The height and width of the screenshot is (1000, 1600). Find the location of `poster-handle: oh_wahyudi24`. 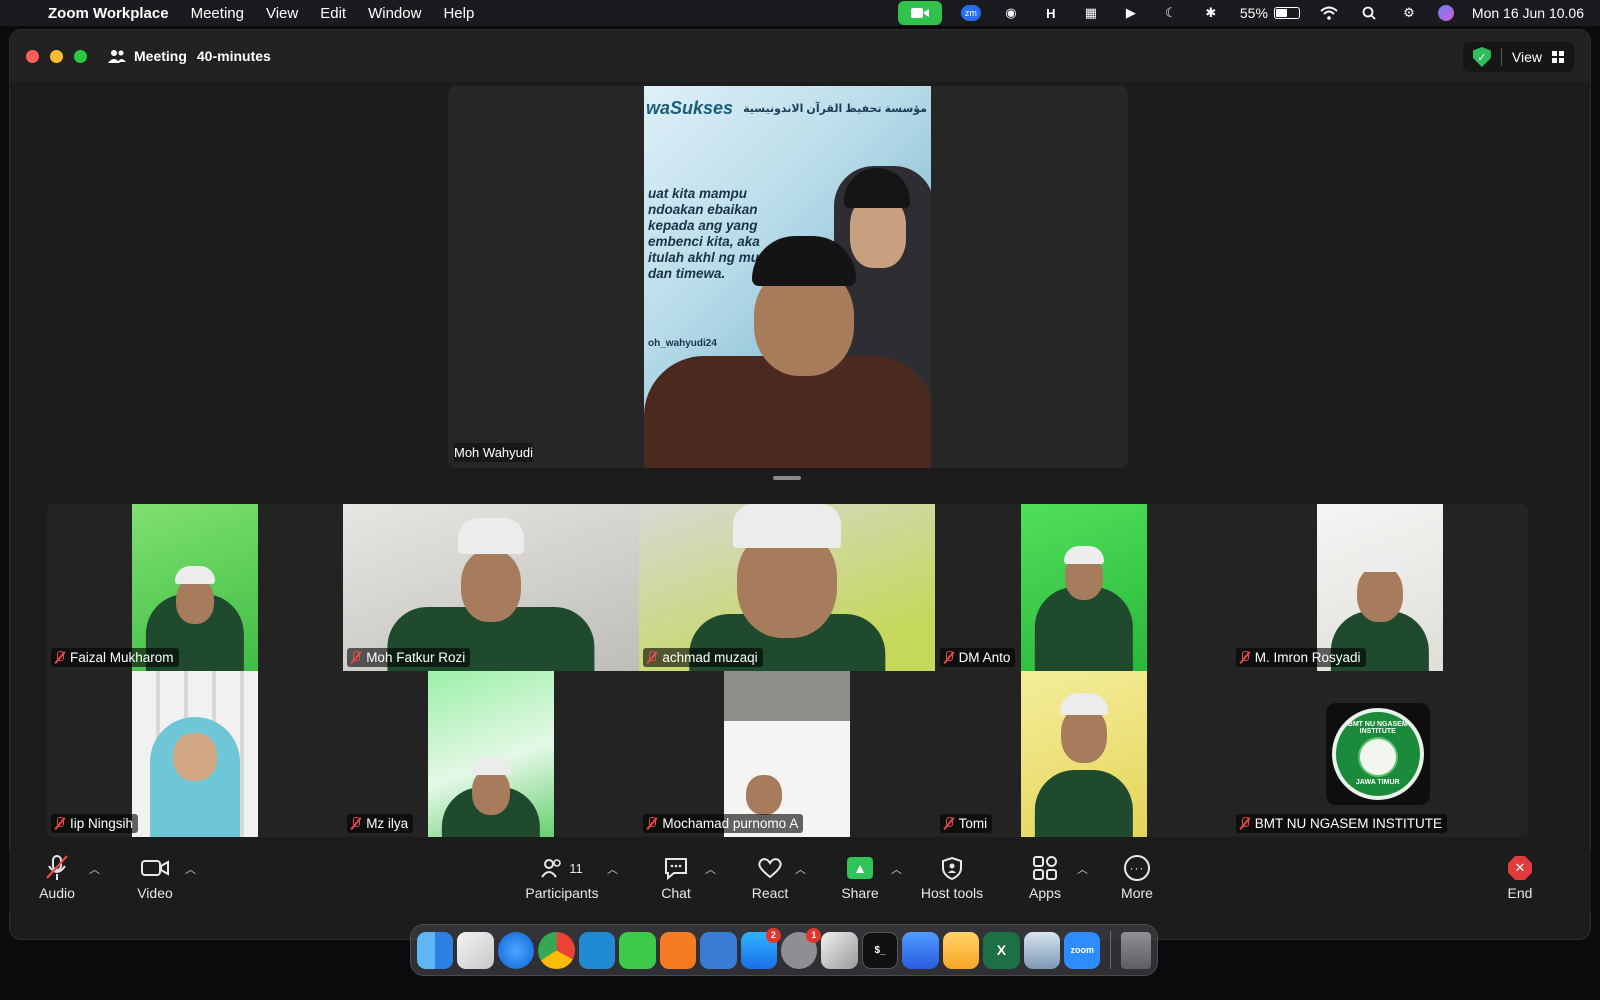

poster-handle: oh_wahyudi24 is located at coordinates (682, 343).